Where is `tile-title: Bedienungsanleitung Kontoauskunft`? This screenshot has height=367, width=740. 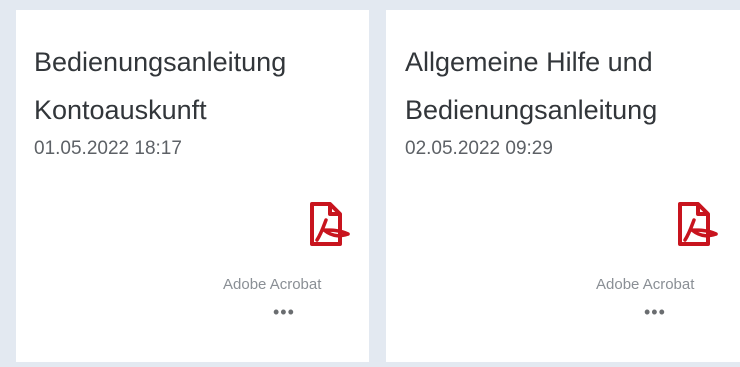 tile-title: Bedienungsanleitung Kontoauskunft is located at coordinates (160, 86).